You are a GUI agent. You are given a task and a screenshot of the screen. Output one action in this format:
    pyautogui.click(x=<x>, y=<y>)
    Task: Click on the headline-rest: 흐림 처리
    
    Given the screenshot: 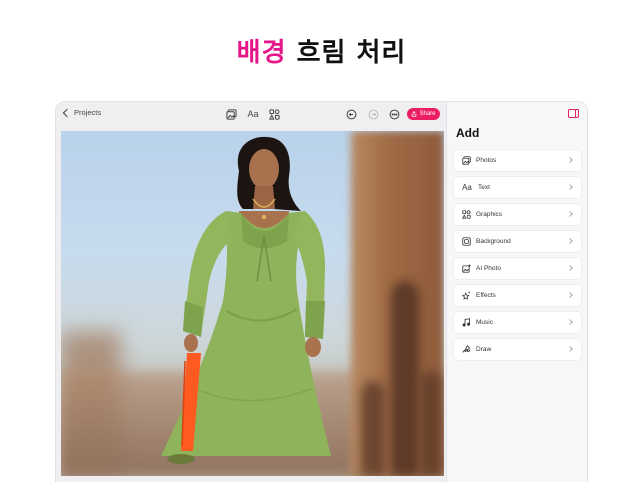 What is the action you would take?
    pyautogui.click(x=346, y=53)
    